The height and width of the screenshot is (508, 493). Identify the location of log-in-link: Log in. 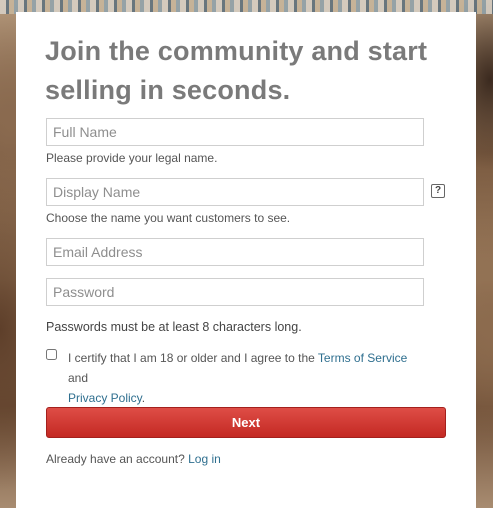
(204, 459).